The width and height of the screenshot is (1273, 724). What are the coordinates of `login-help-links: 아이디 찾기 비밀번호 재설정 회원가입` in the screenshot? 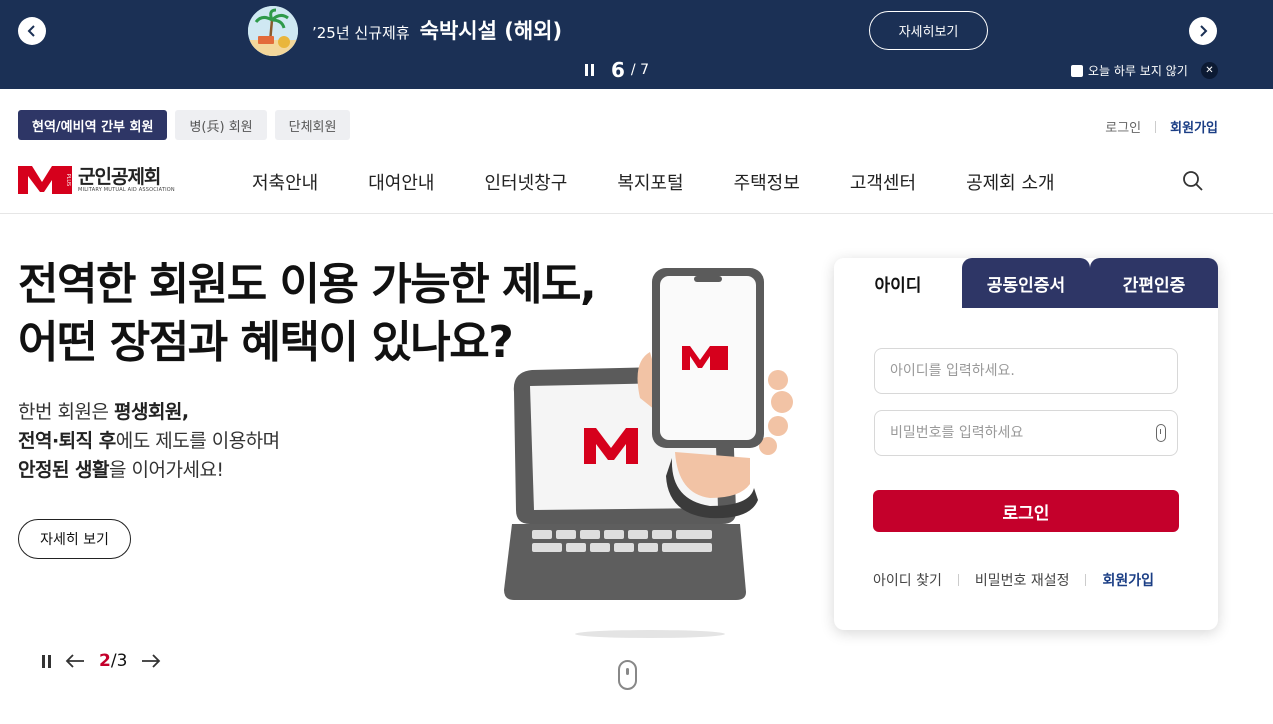 It's located at (1013, 580).